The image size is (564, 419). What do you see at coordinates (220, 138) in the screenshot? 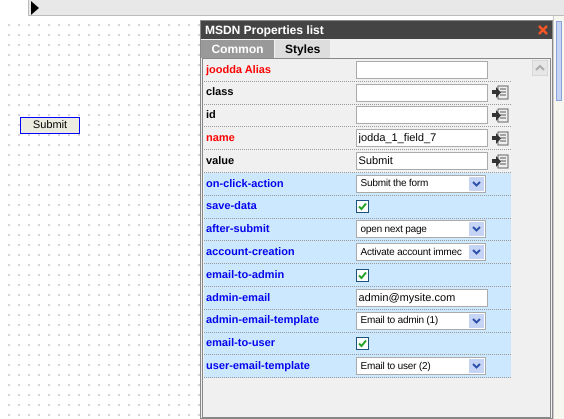
I see `property-label: name` at bounding box center [220, 138].